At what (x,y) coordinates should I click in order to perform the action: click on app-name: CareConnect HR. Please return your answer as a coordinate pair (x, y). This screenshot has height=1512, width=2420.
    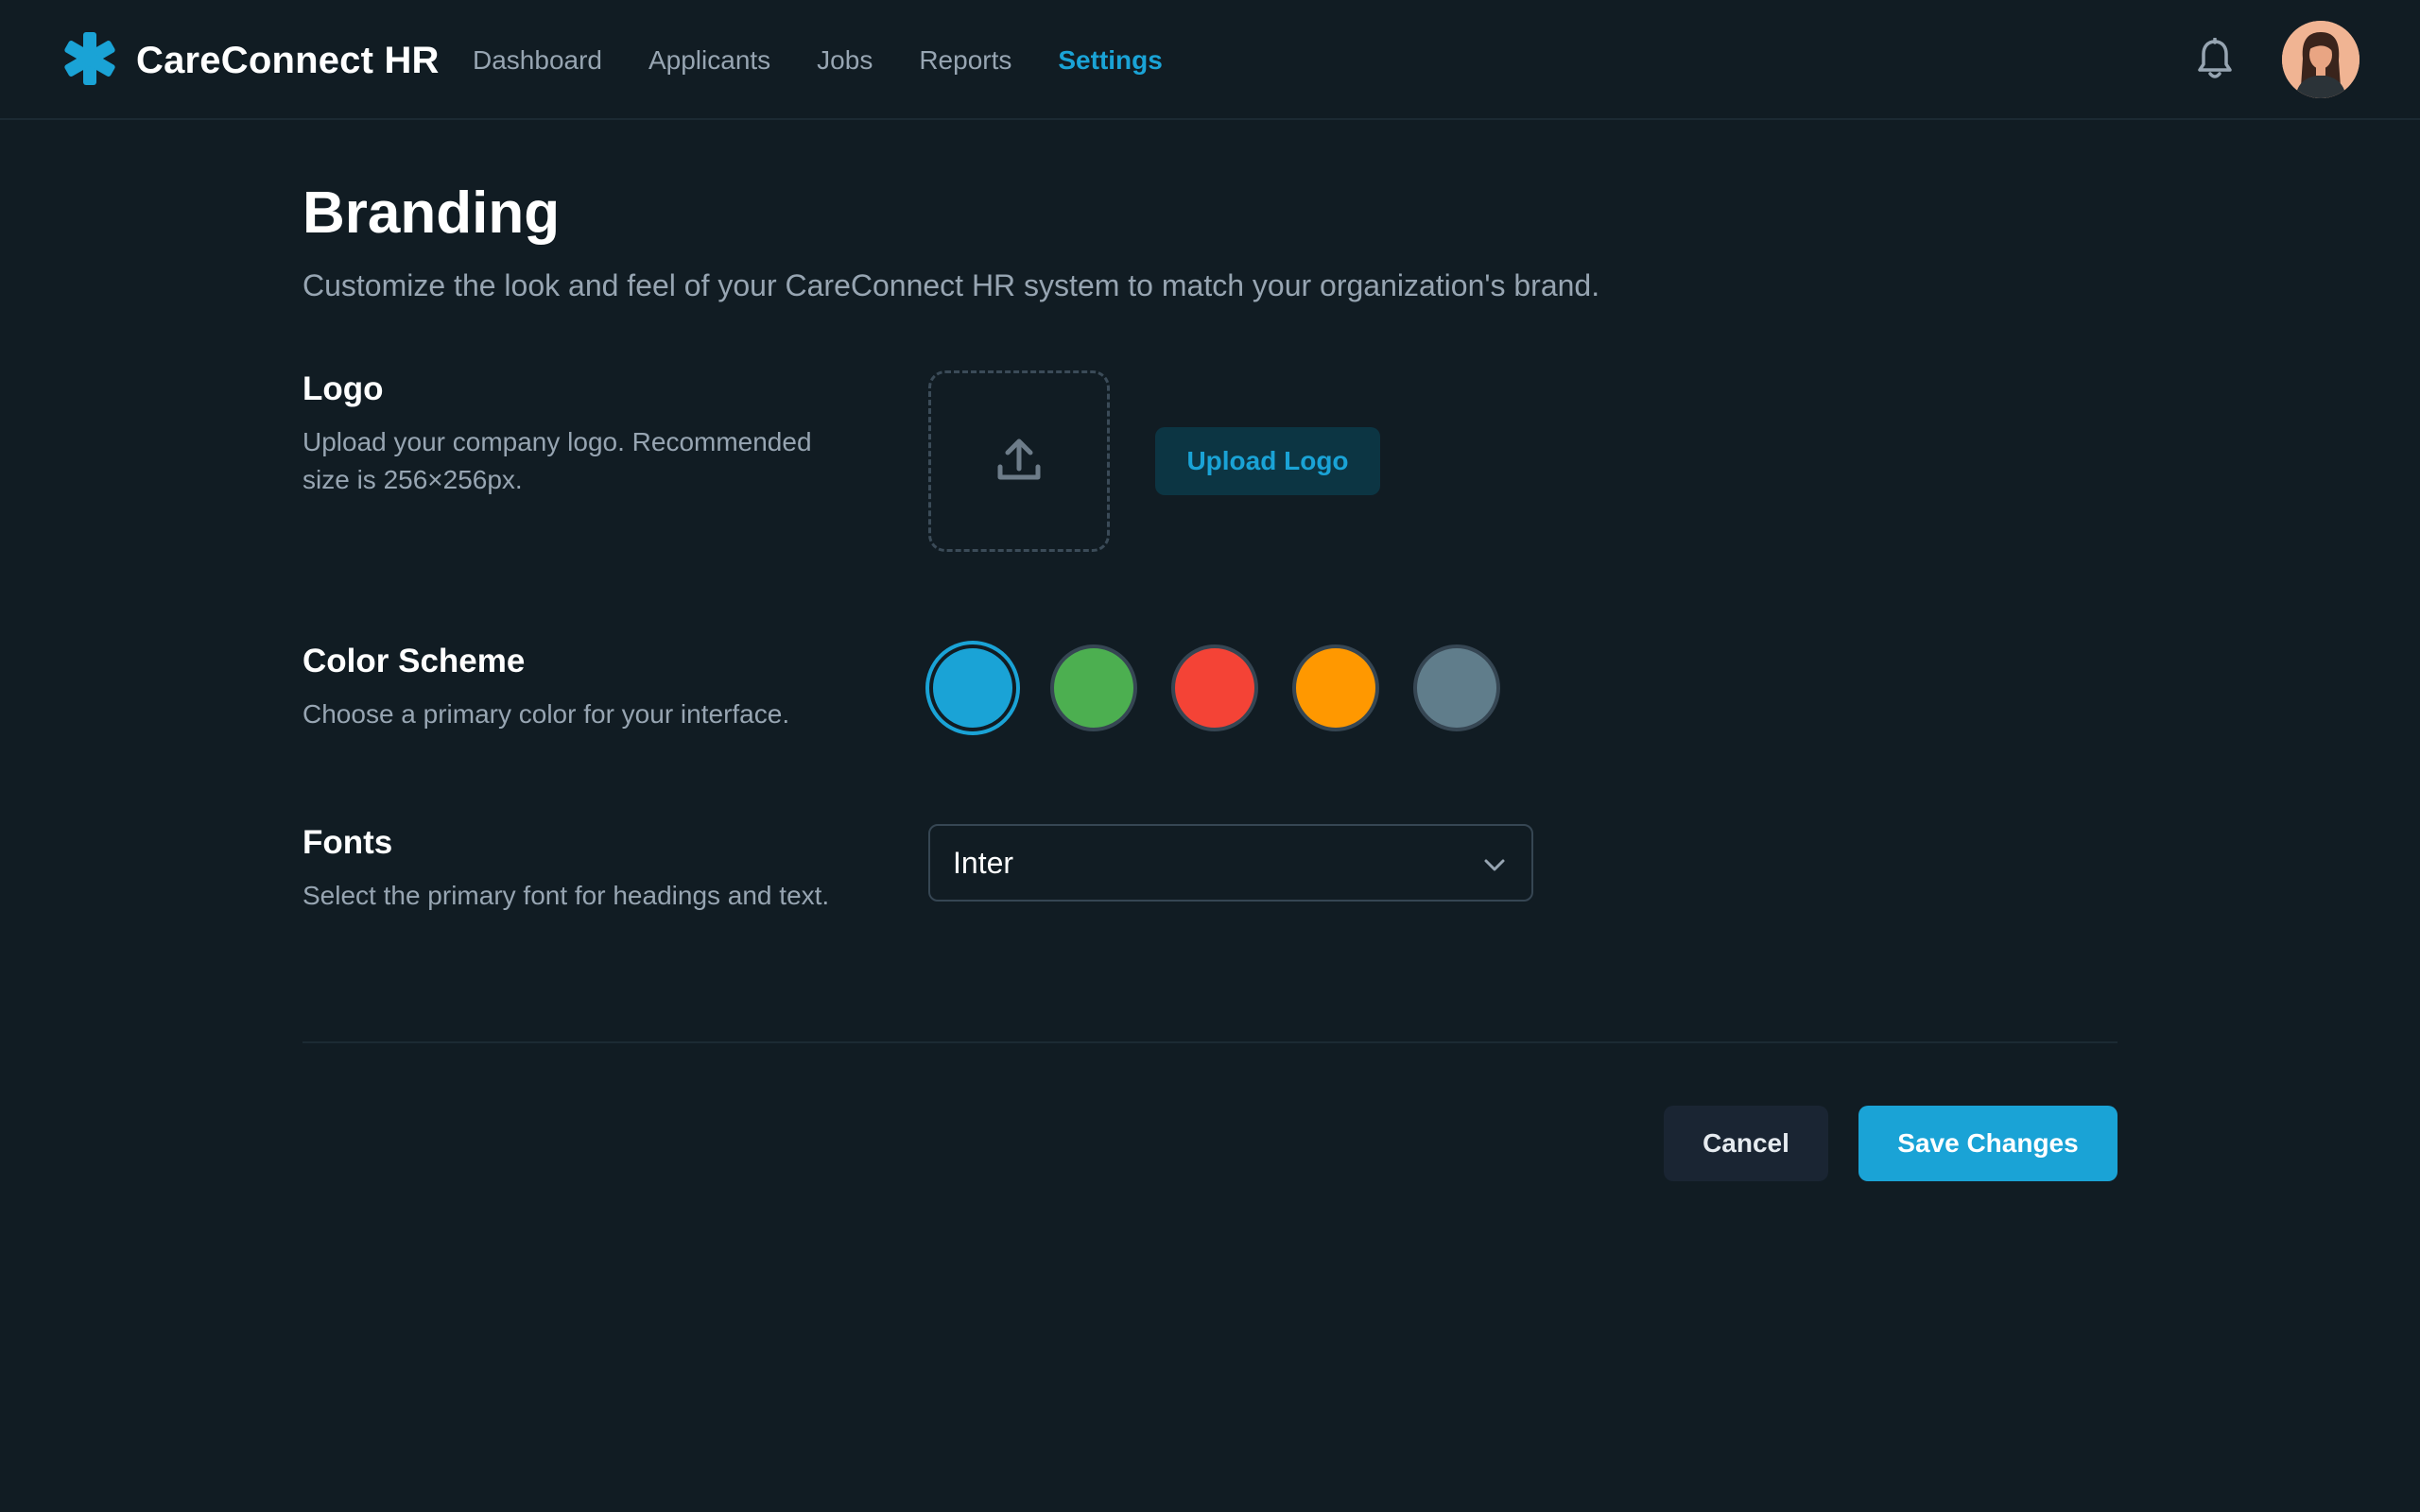
    Looking at the image, I should click on (288, 60).